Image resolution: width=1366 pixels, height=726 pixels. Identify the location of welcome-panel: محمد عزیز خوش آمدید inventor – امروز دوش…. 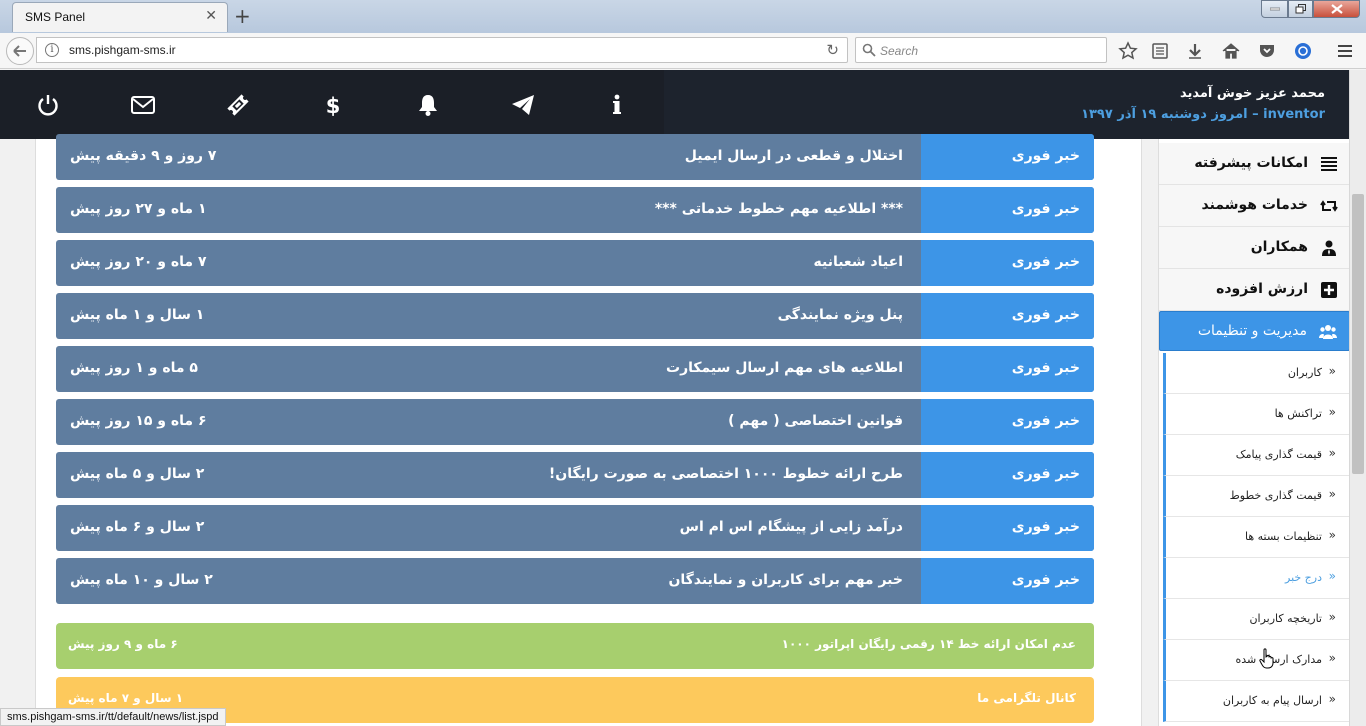
(1006, 104).